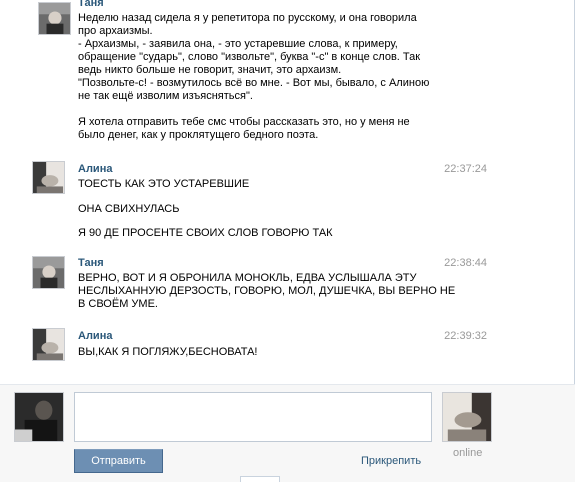  I want to click on message-input, so click(253, 417).